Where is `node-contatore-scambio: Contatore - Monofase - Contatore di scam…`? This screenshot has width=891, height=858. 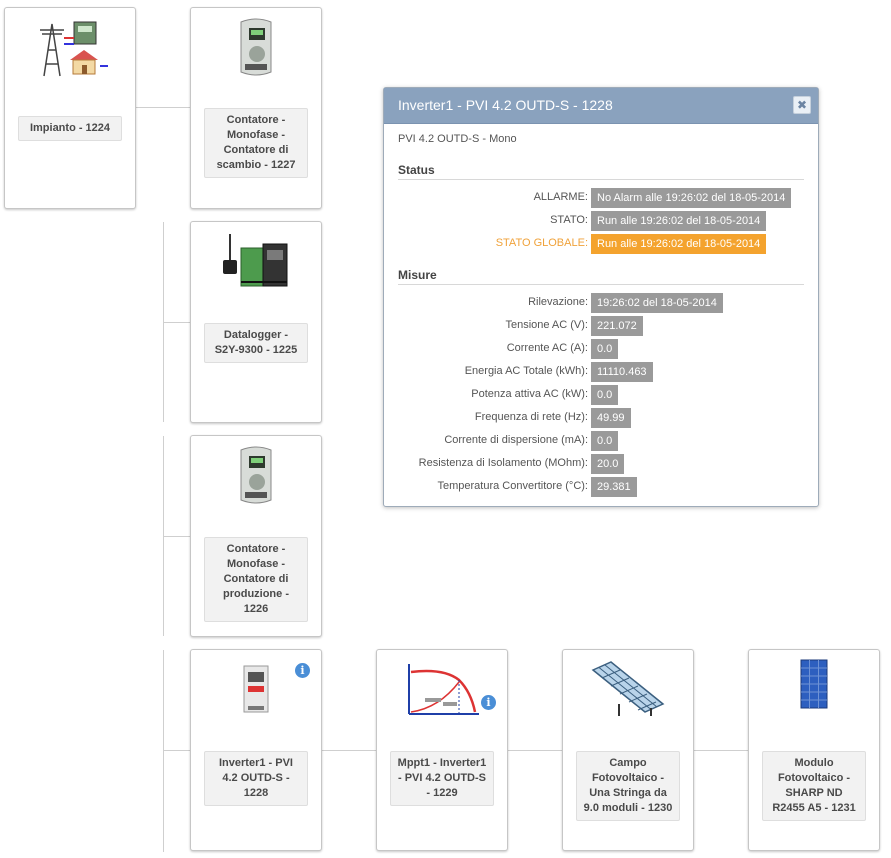
node-contatore-scambio: Contatore - Monofase - Contatore di scam… is located at coordinates (256, 108).